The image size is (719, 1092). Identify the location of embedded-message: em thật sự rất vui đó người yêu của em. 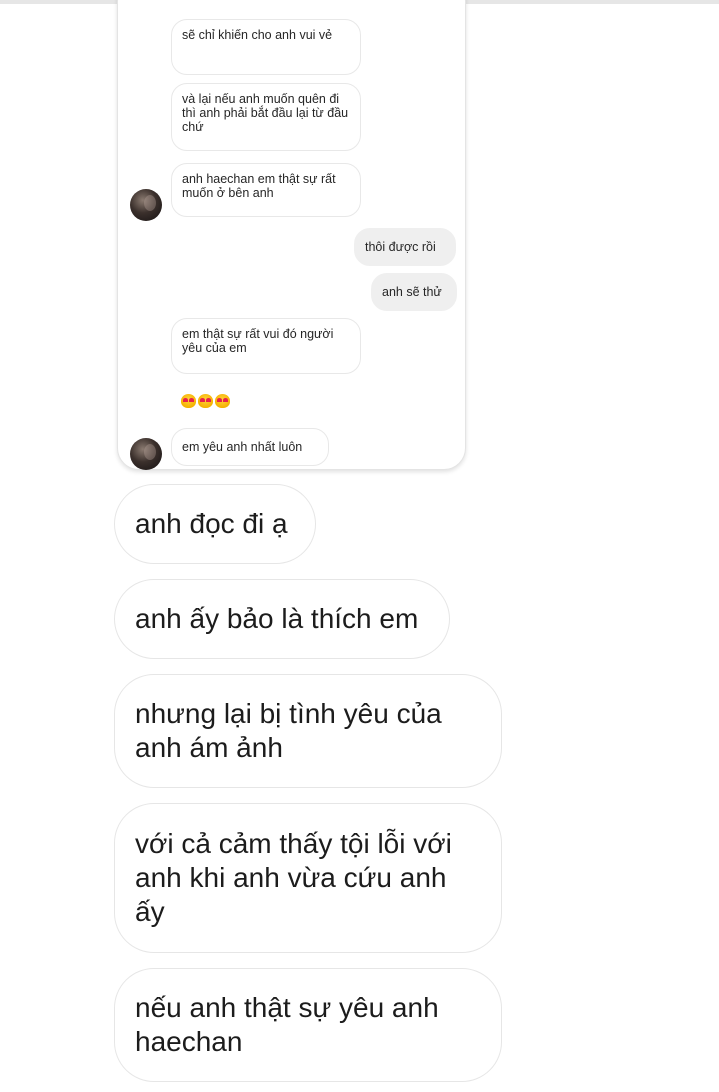
(266, 346).